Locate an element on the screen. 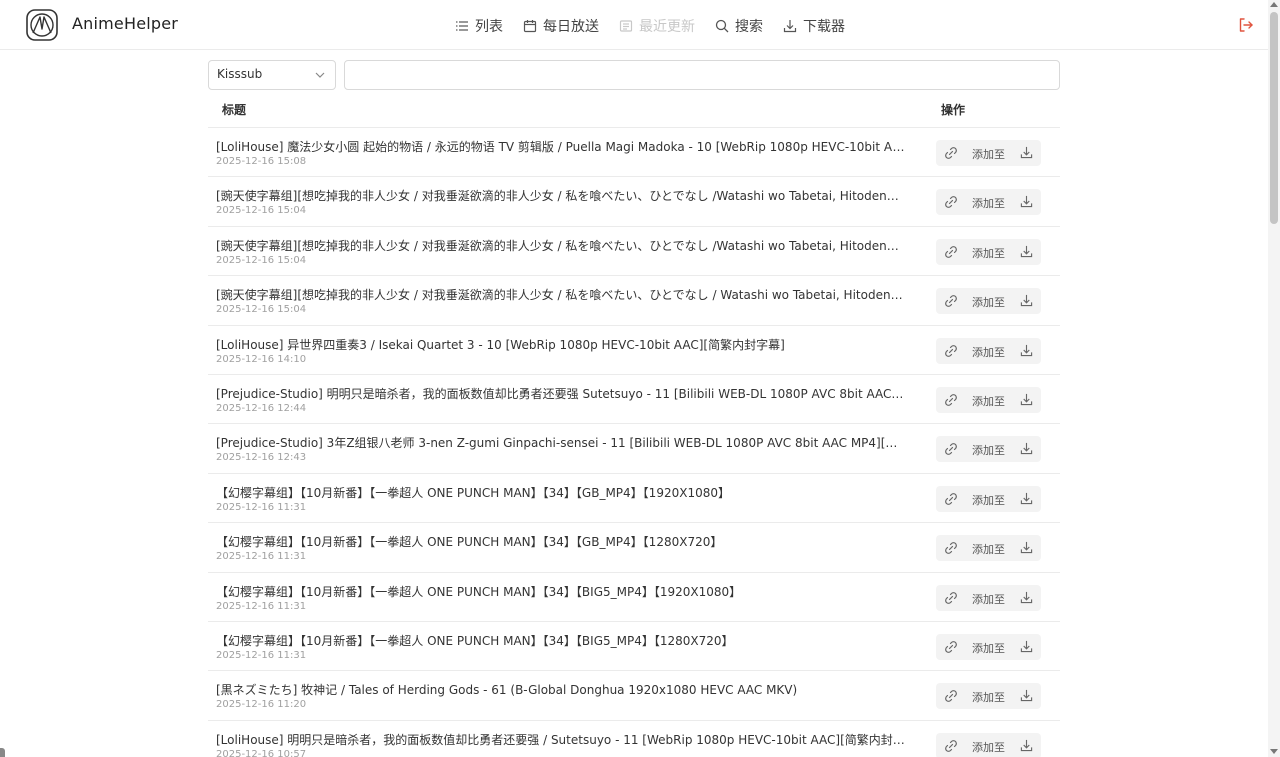  nav-recent: 最近更新 is located at coordinates (657, 26).